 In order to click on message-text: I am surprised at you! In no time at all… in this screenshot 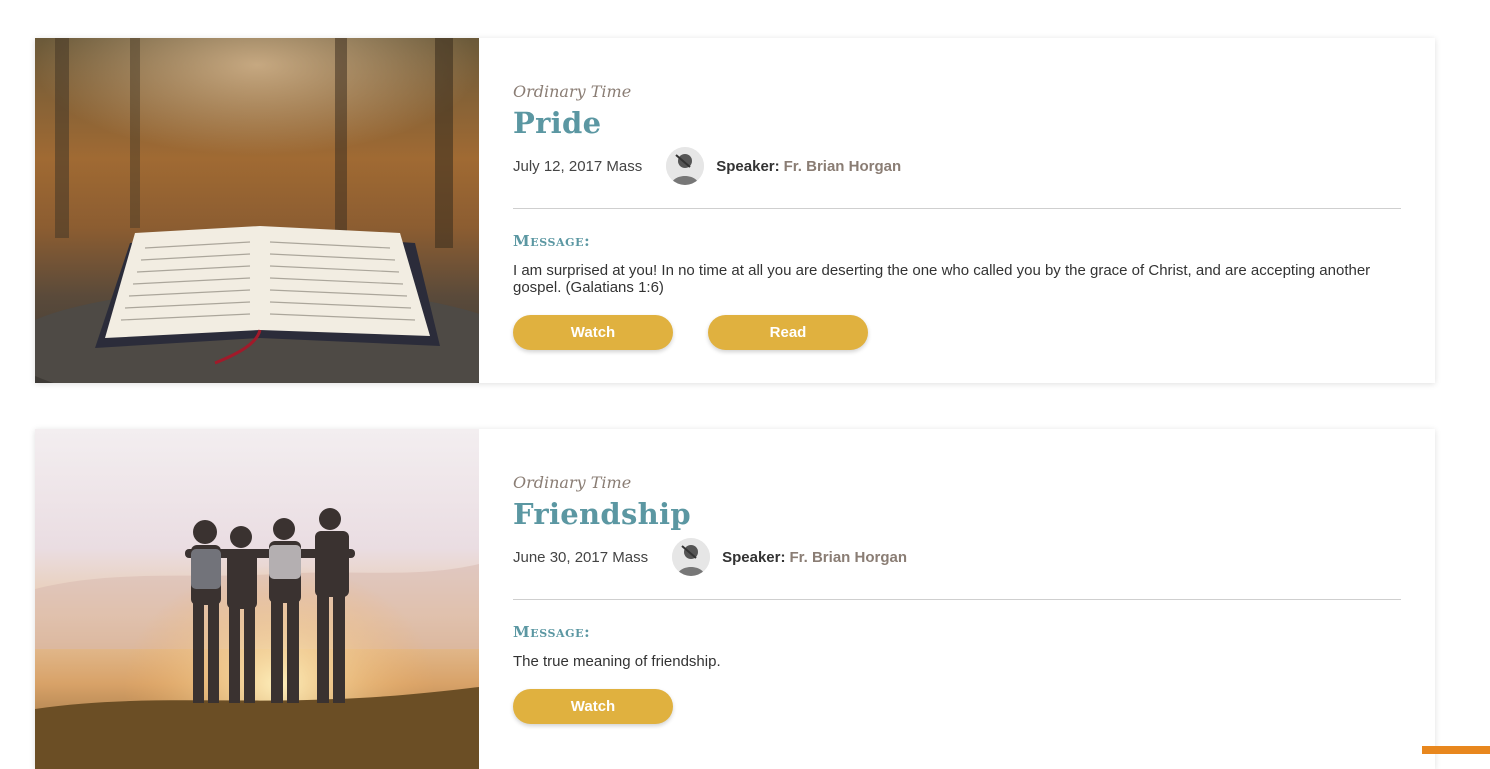, I will do `click(942, 279)`.